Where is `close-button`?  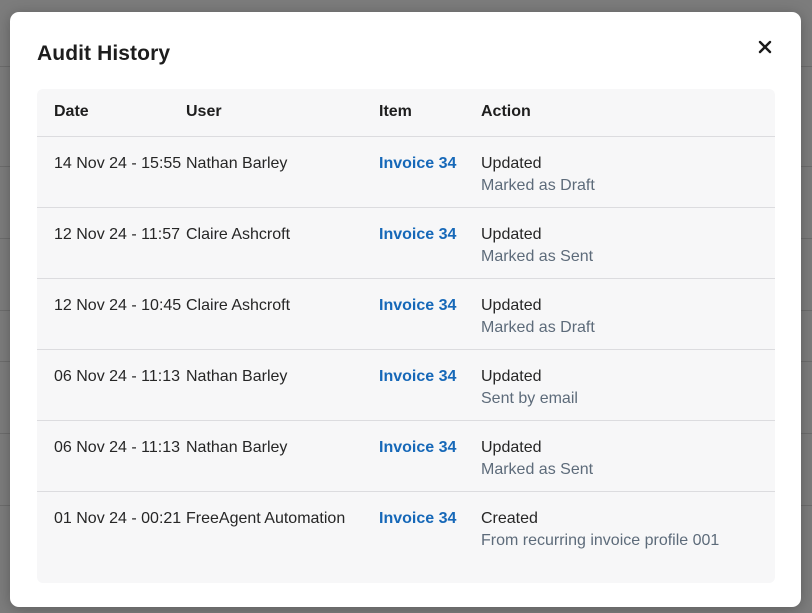
close-button is located at coordinates (765, 47).